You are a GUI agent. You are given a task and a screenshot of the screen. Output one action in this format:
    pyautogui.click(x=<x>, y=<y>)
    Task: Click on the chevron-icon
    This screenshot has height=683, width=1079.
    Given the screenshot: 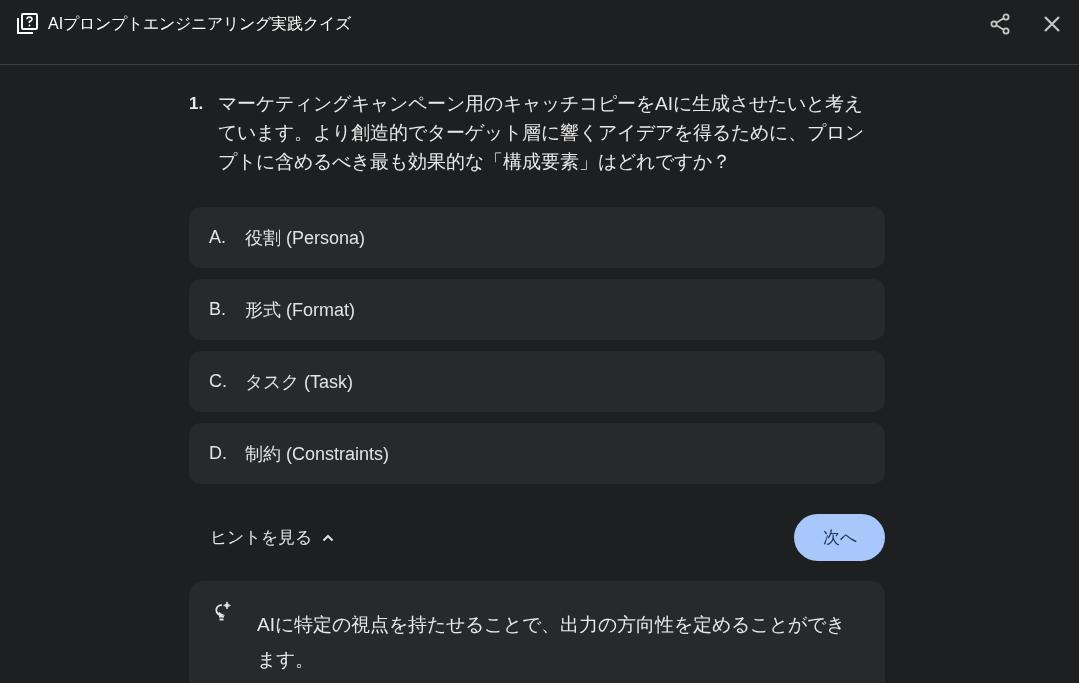 What is the action you would take?
    pyautogui.click(x=328, y=537)
    